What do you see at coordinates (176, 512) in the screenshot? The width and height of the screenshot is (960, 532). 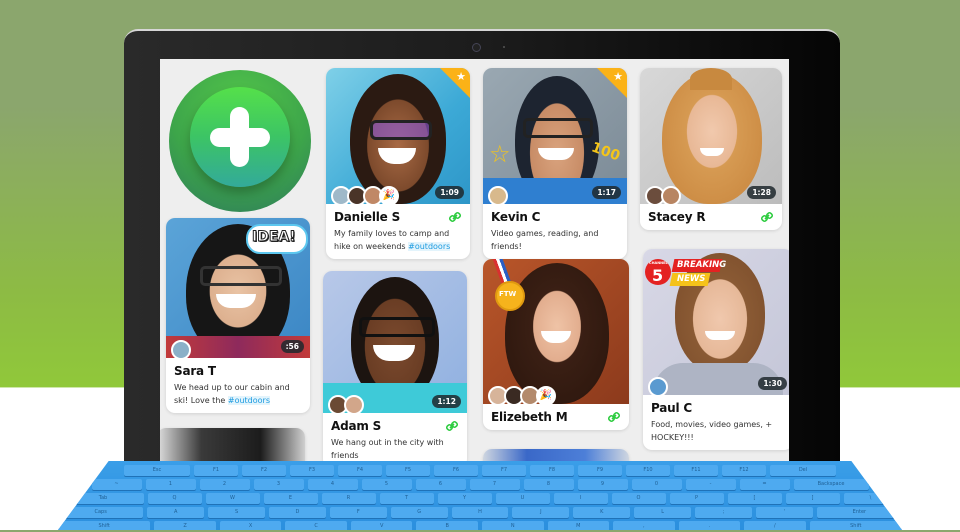 I see `key-a: A` at bounding box center [176, 512].